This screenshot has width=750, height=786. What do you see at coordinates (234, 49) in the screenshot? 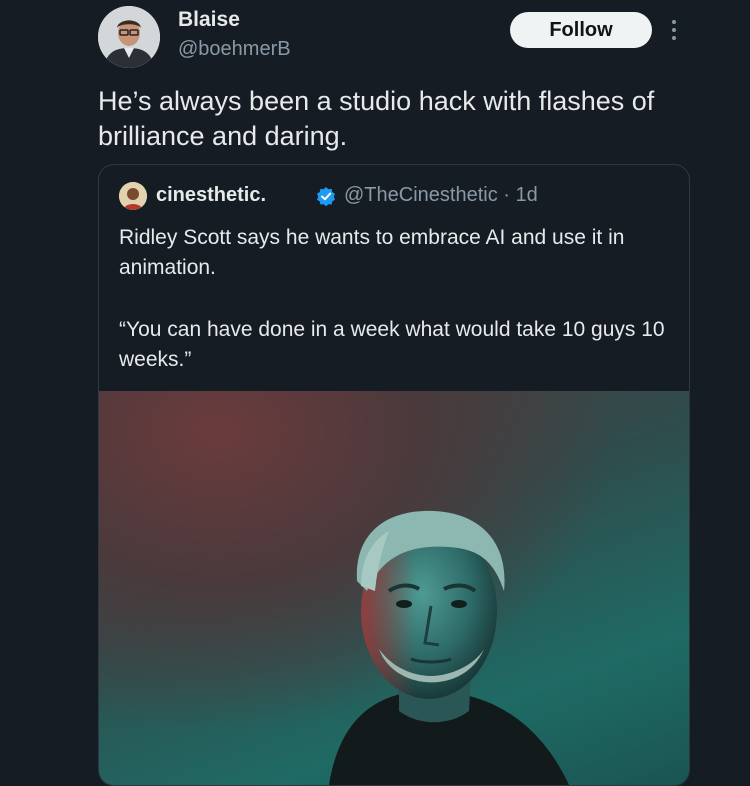
I see `author-handle: @boehmerB` at bounding box center [234, 49].